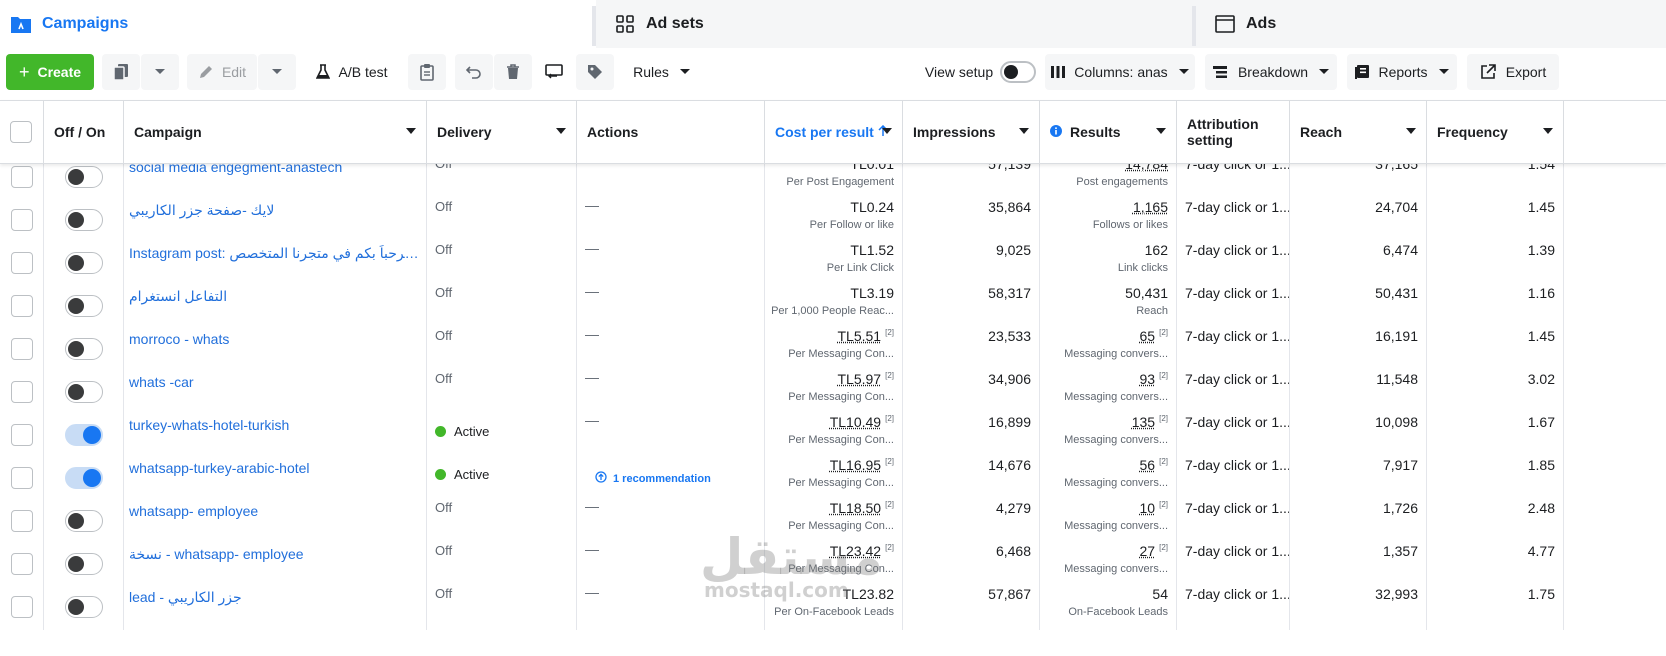  Describe the element at coordinates (1013, 508) in the screenshot. I see `impressions-value: 4,279` at that location.